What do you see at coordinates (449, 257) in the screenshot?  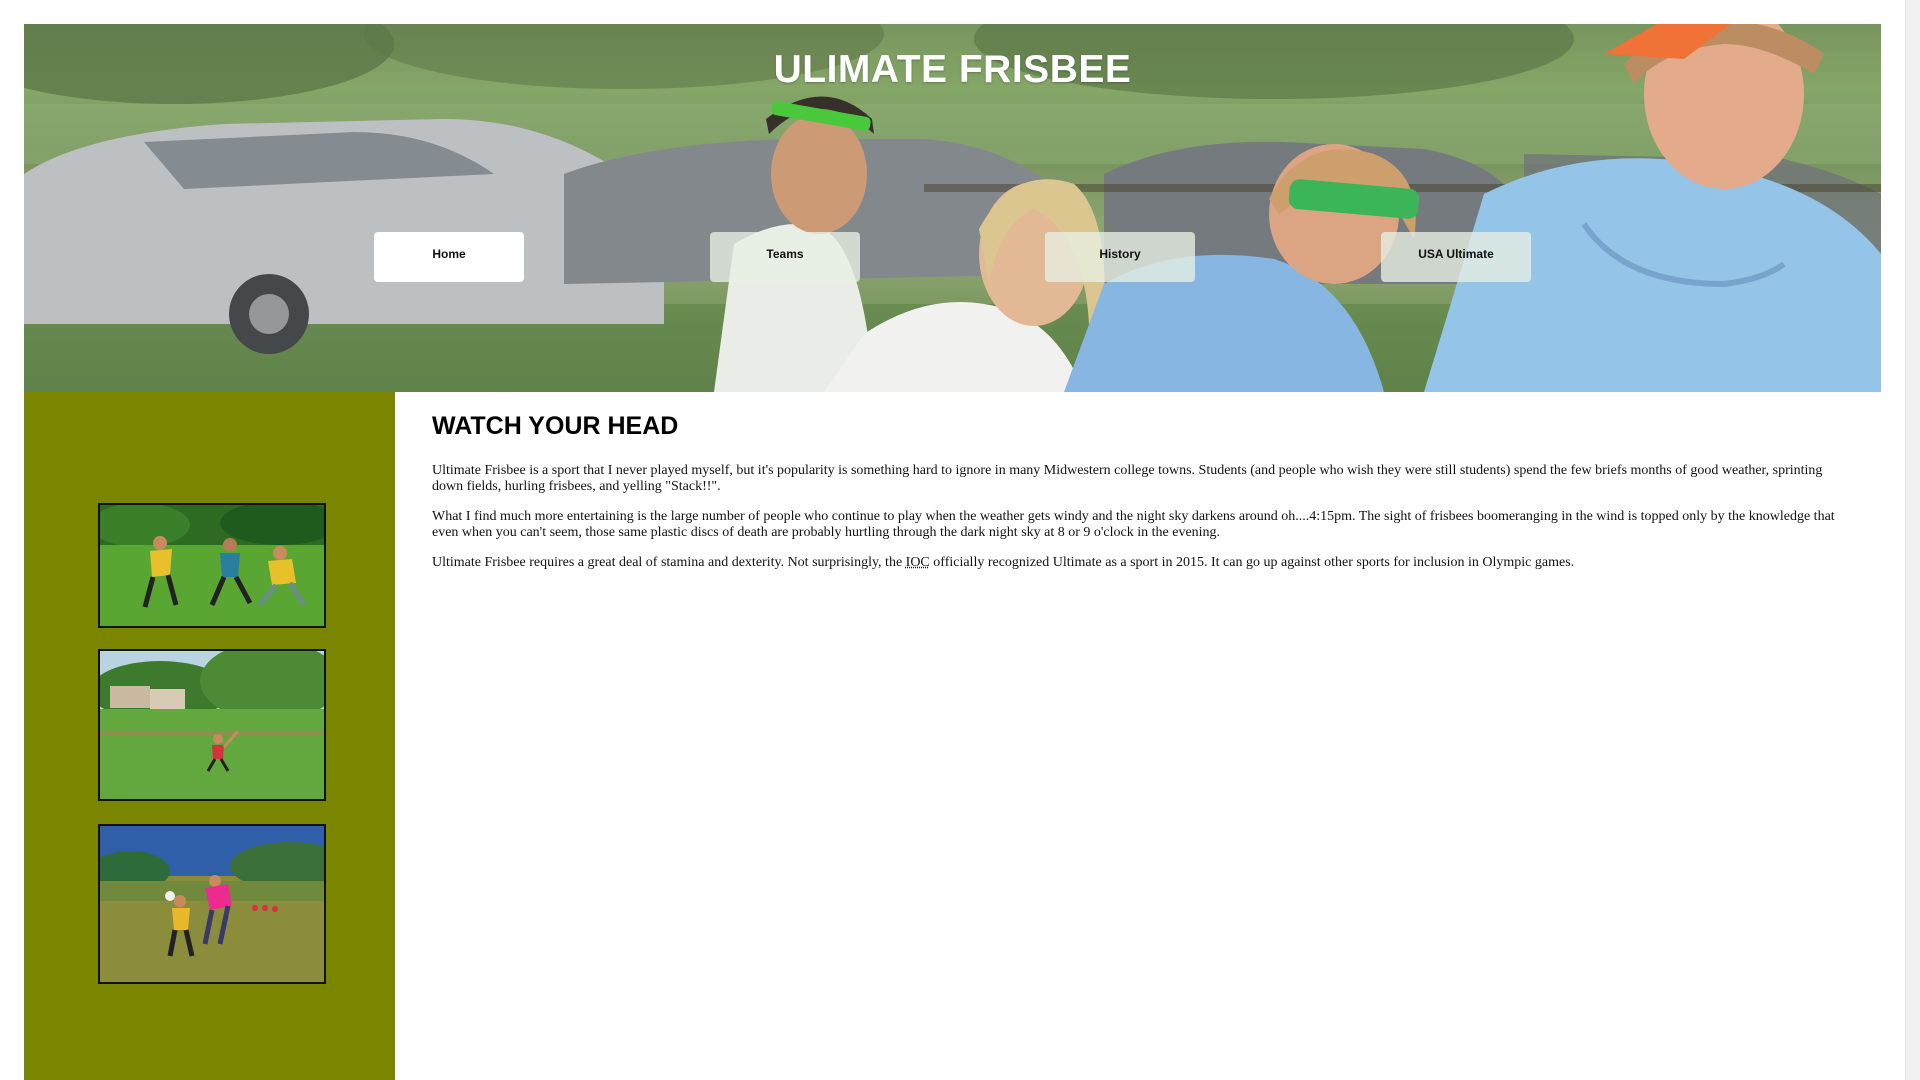 I see `nav-home-button: Home` at bounding box center [449, 257].